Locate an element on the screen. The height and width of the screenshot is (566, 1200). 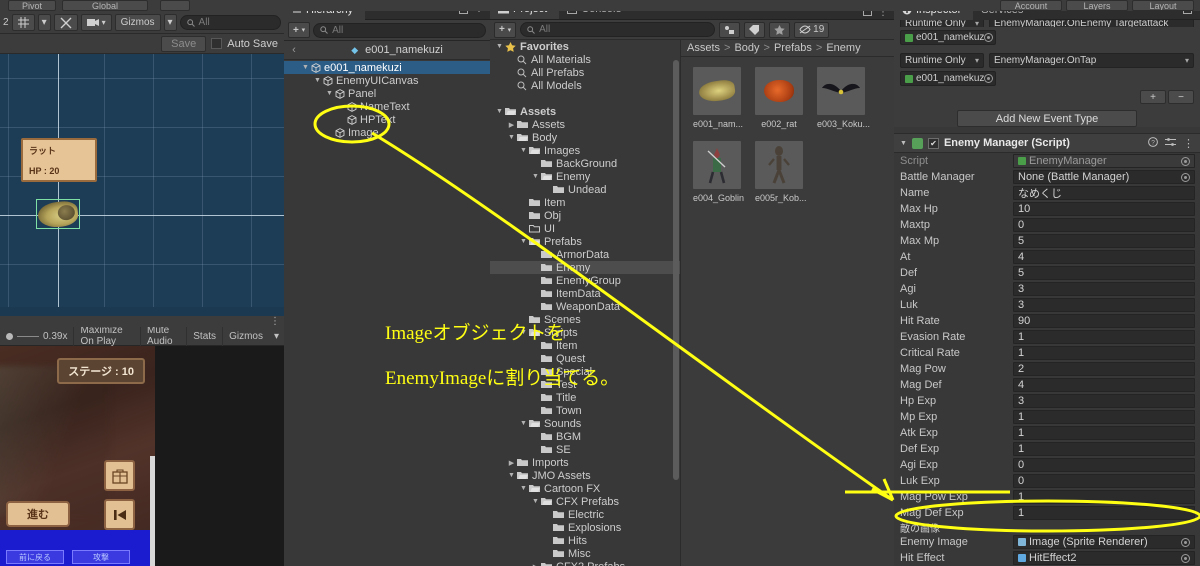
event-0-function: EnemyManager.OnEnemy Targetattack is located at coordinates (1091, 23).